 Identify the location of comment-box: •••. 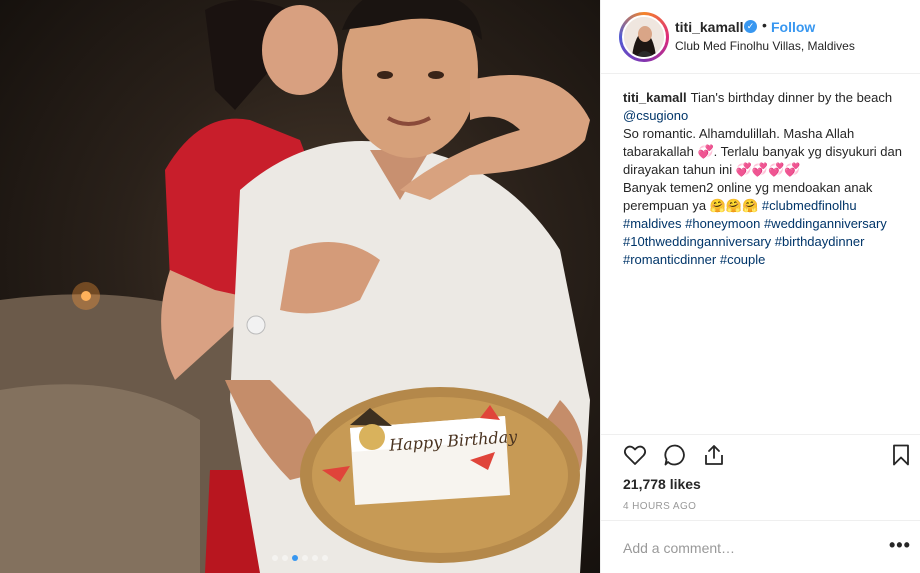
(760, 546).